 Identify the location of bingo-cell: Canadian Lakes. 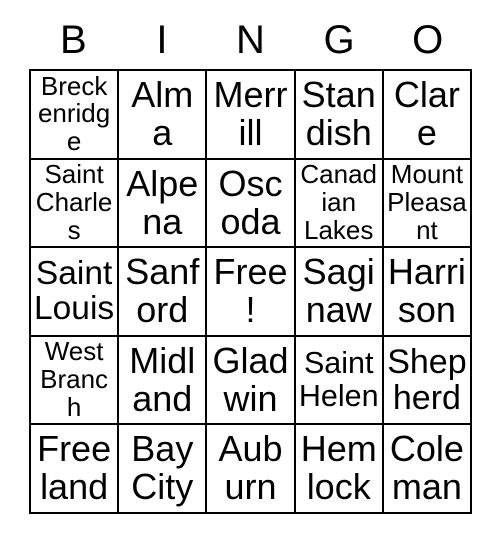
(339, 203).